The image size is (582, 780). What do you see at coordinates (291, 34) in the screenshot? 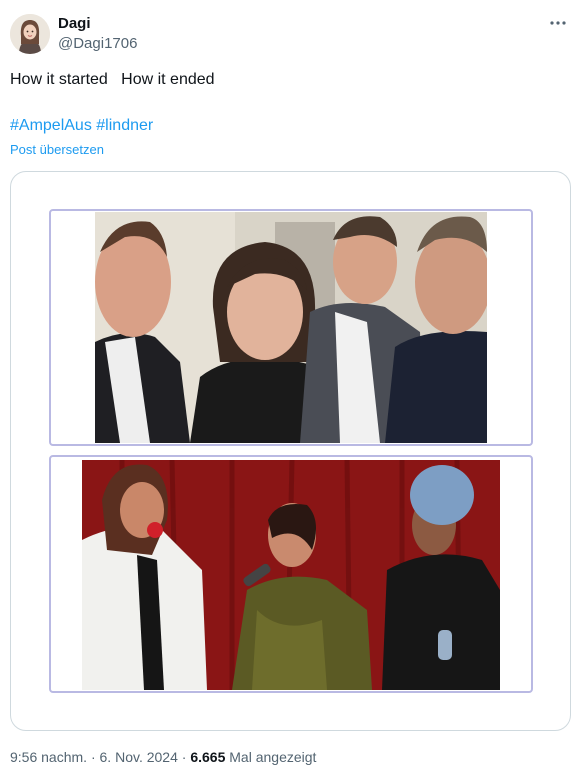
I see `tweet-header: Dagi @Dagi1706` at bounding box center [291, 34].